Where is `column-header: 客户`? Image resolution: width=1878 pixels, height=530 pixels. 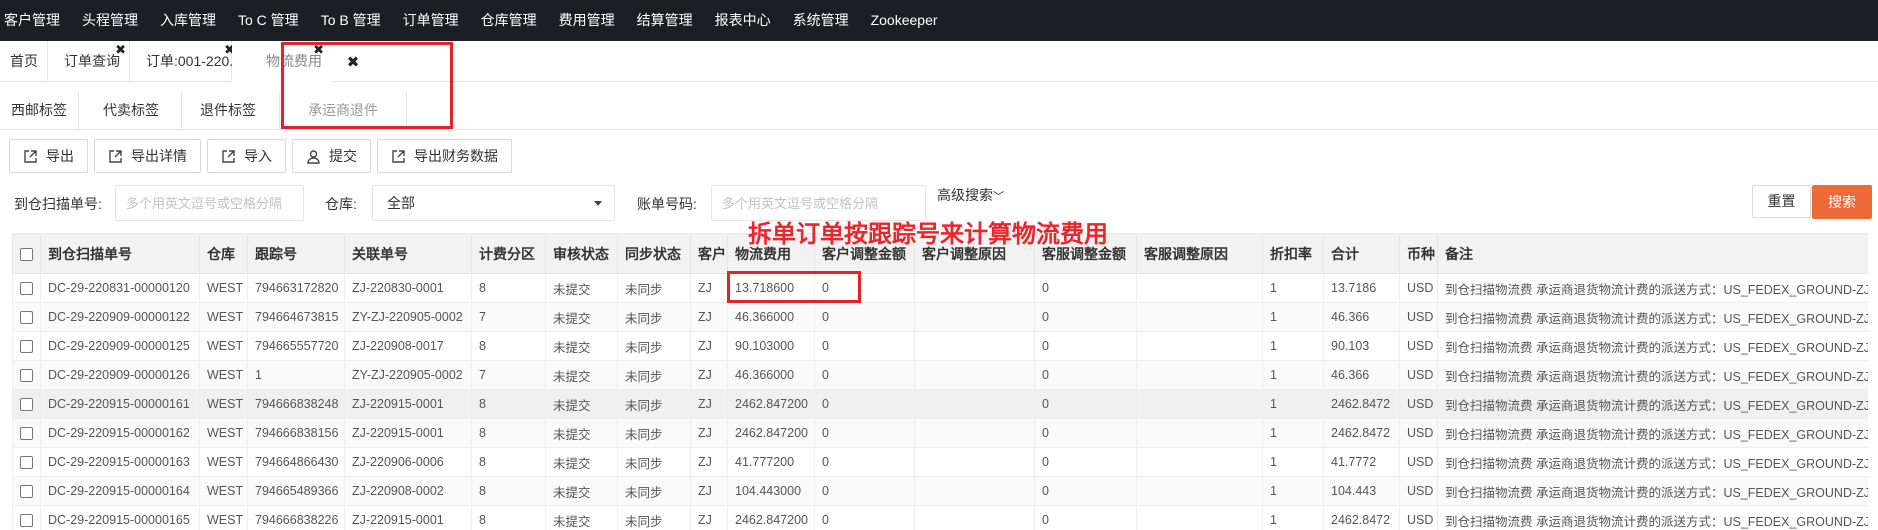
column-header: 客户 is located at coordinates (709, 253).